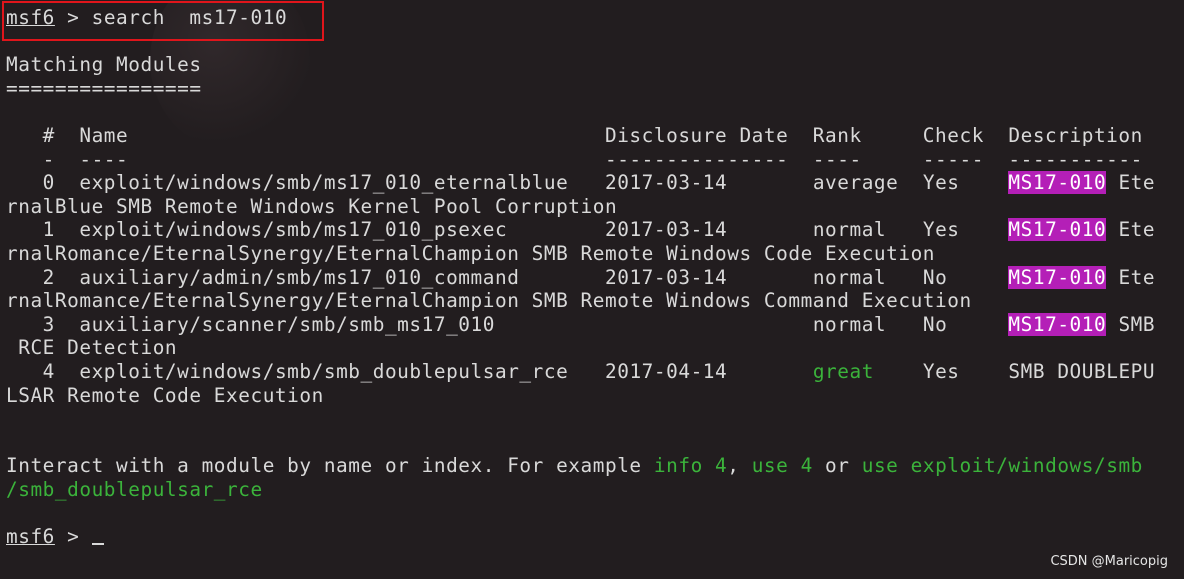  Describe the element at coordinates (855, 371) in the screenshot. I see `rank: great` at that location.